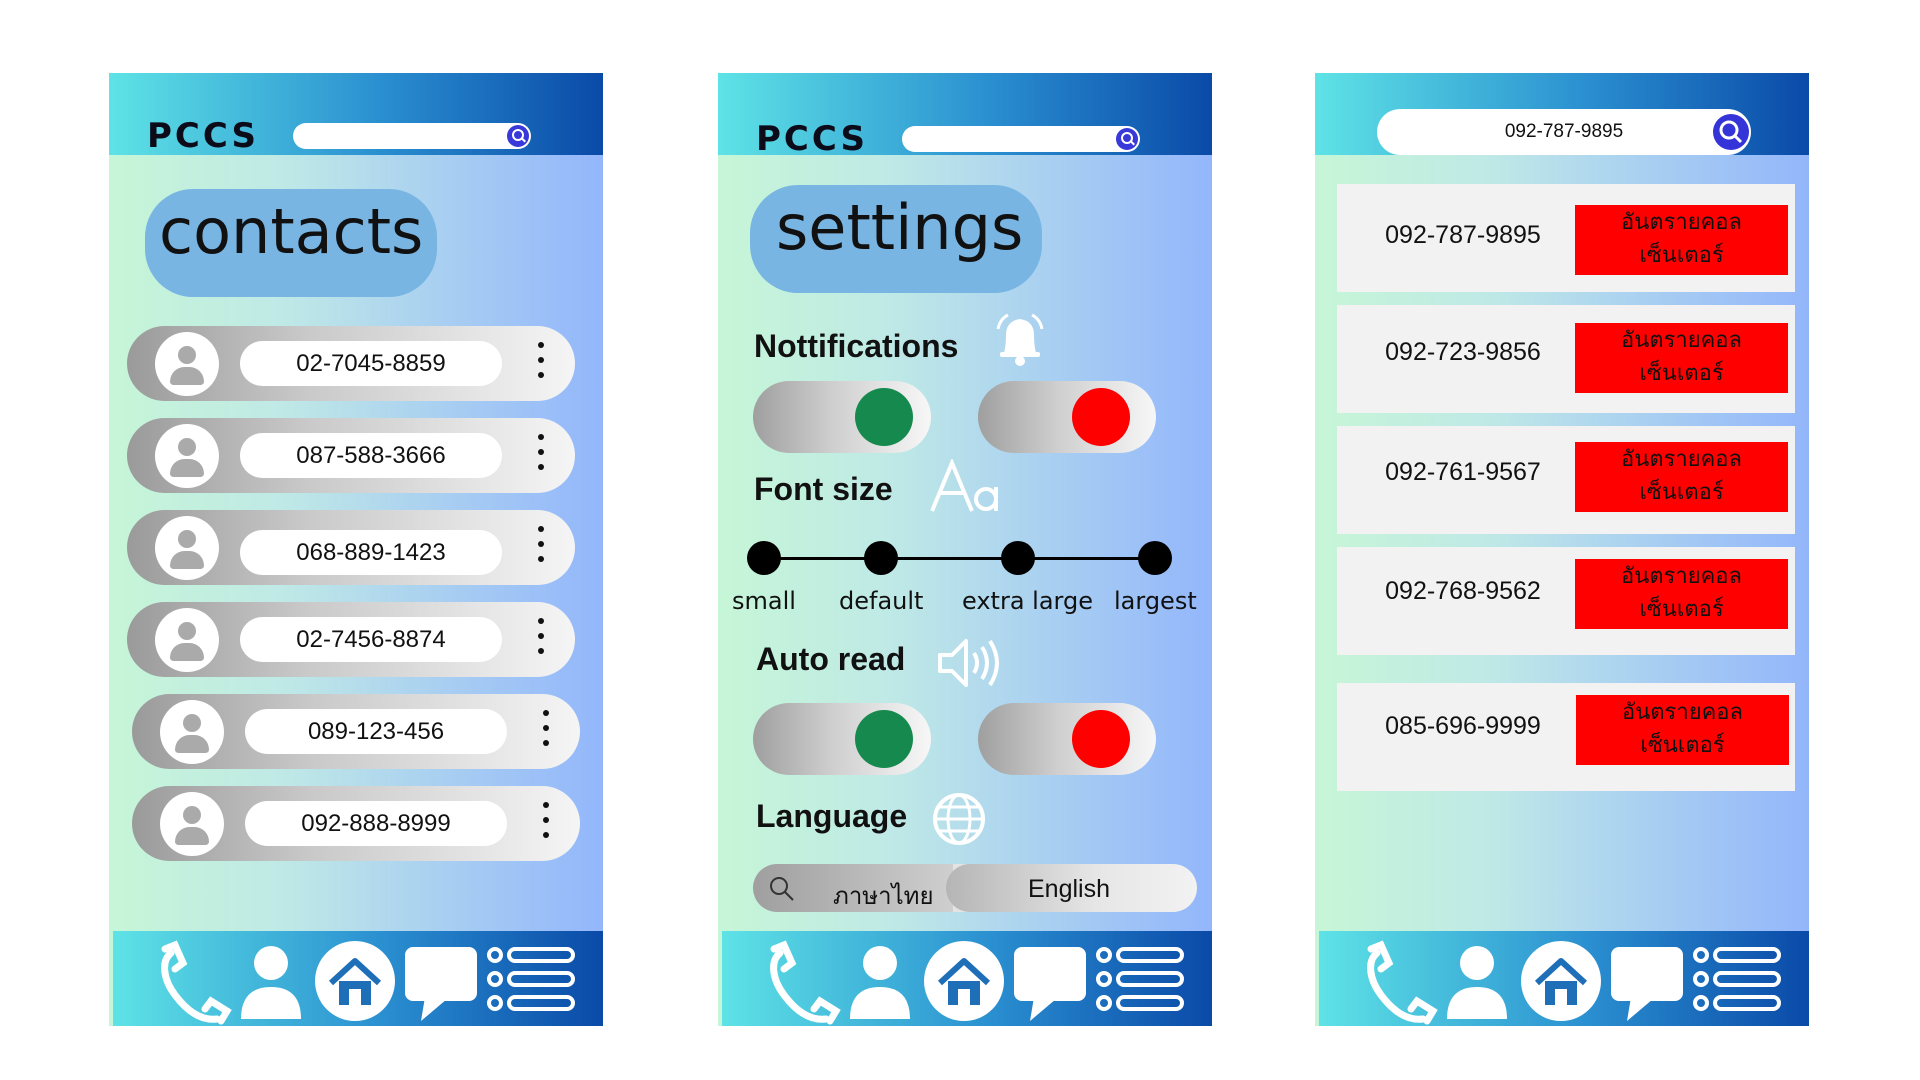  Describe the element at coordinates (1020, 339) in the screenshot. I see `bell-icon` at that location.